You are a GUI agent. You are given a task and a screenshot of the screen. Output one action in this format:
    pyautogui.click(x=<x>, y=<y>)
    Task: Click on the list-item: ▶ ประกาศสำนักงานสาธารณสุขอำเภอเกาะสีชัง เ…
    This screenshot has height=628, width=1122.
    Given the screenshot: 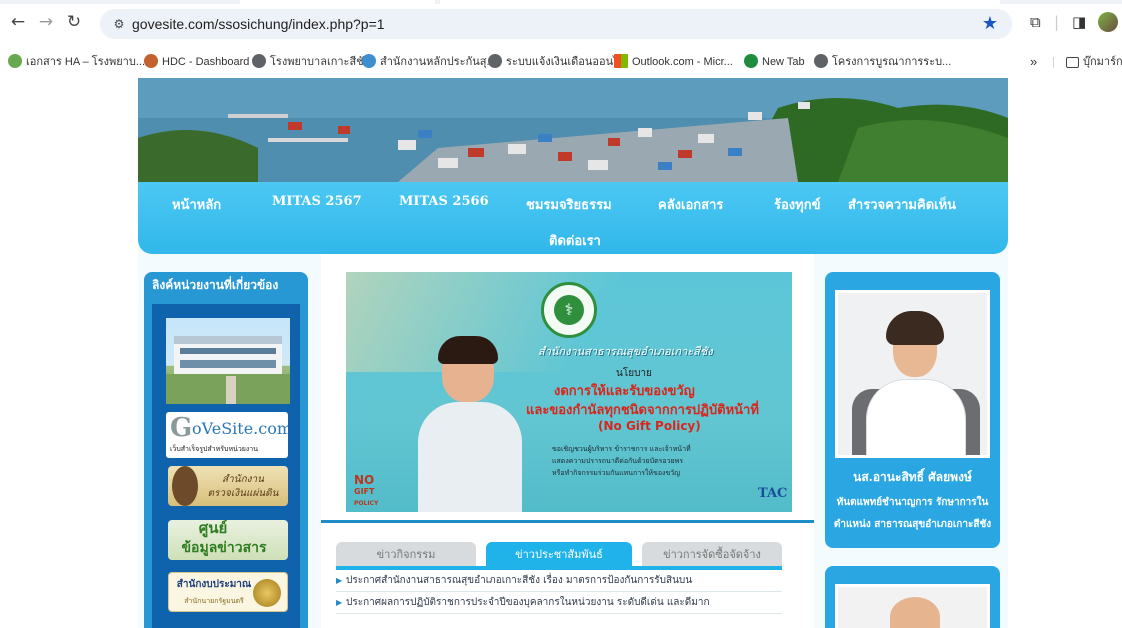 What is the action you would take?
    pyautogui.click(x=559, y=581)
    